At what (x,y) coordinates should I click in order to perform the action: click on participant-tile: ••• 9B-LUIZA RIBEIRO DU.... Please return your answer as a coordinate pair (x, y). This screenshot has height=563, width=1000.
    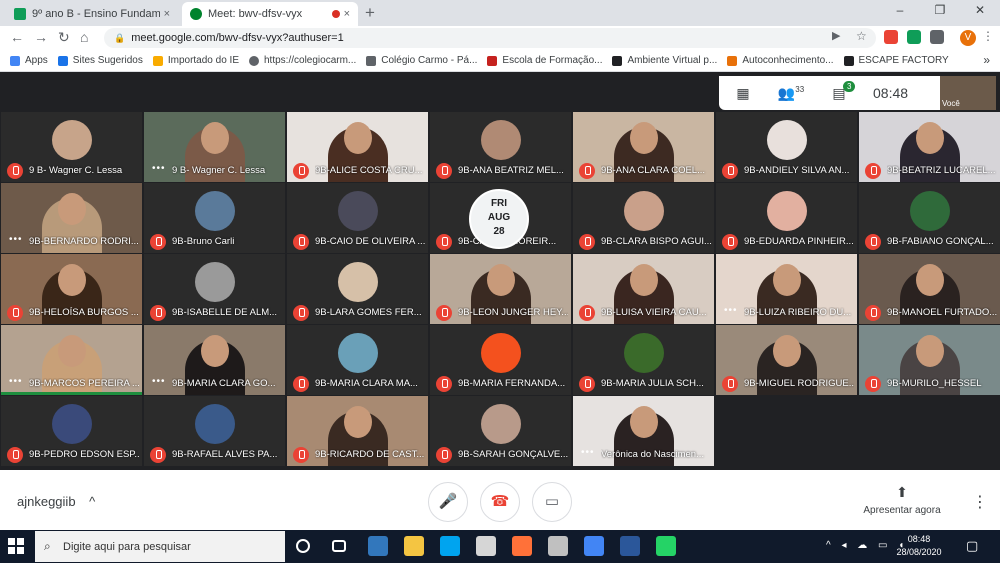
    Looking at the image, I should click on (786, 289).